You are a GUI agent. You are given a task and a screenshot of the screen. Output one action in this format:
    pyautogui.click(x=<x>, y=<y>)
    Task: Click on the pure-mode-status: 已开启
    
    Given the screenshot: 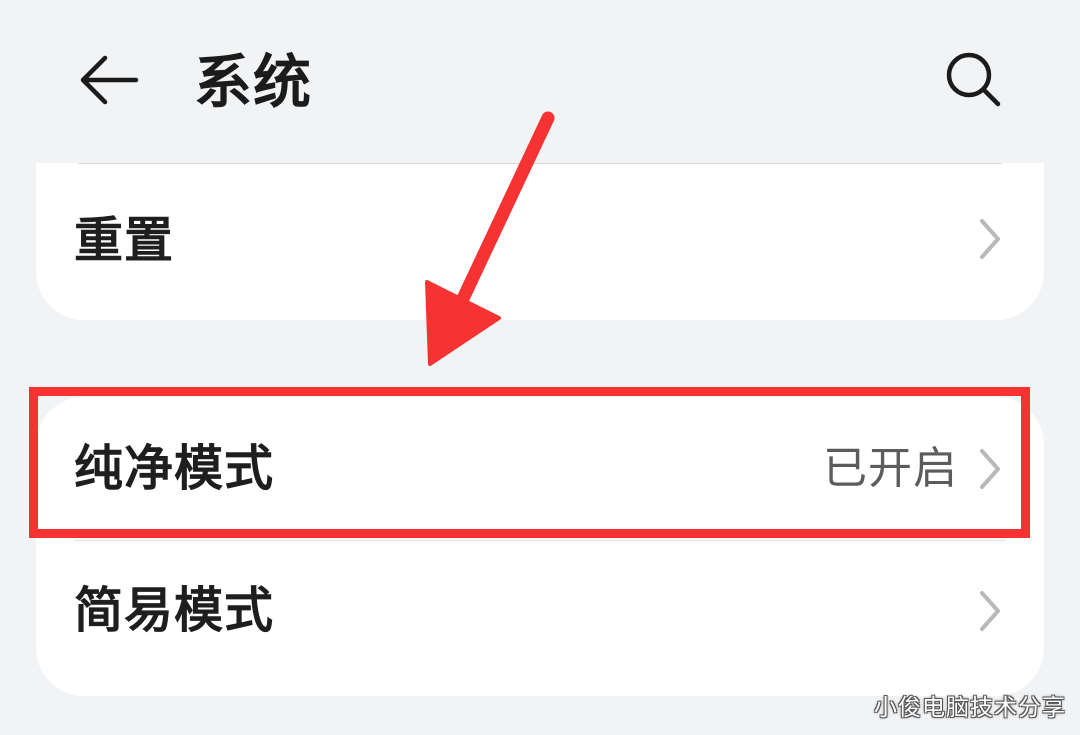 What is the action you would take?
    pyautogui.click(x=890, y=468)
    